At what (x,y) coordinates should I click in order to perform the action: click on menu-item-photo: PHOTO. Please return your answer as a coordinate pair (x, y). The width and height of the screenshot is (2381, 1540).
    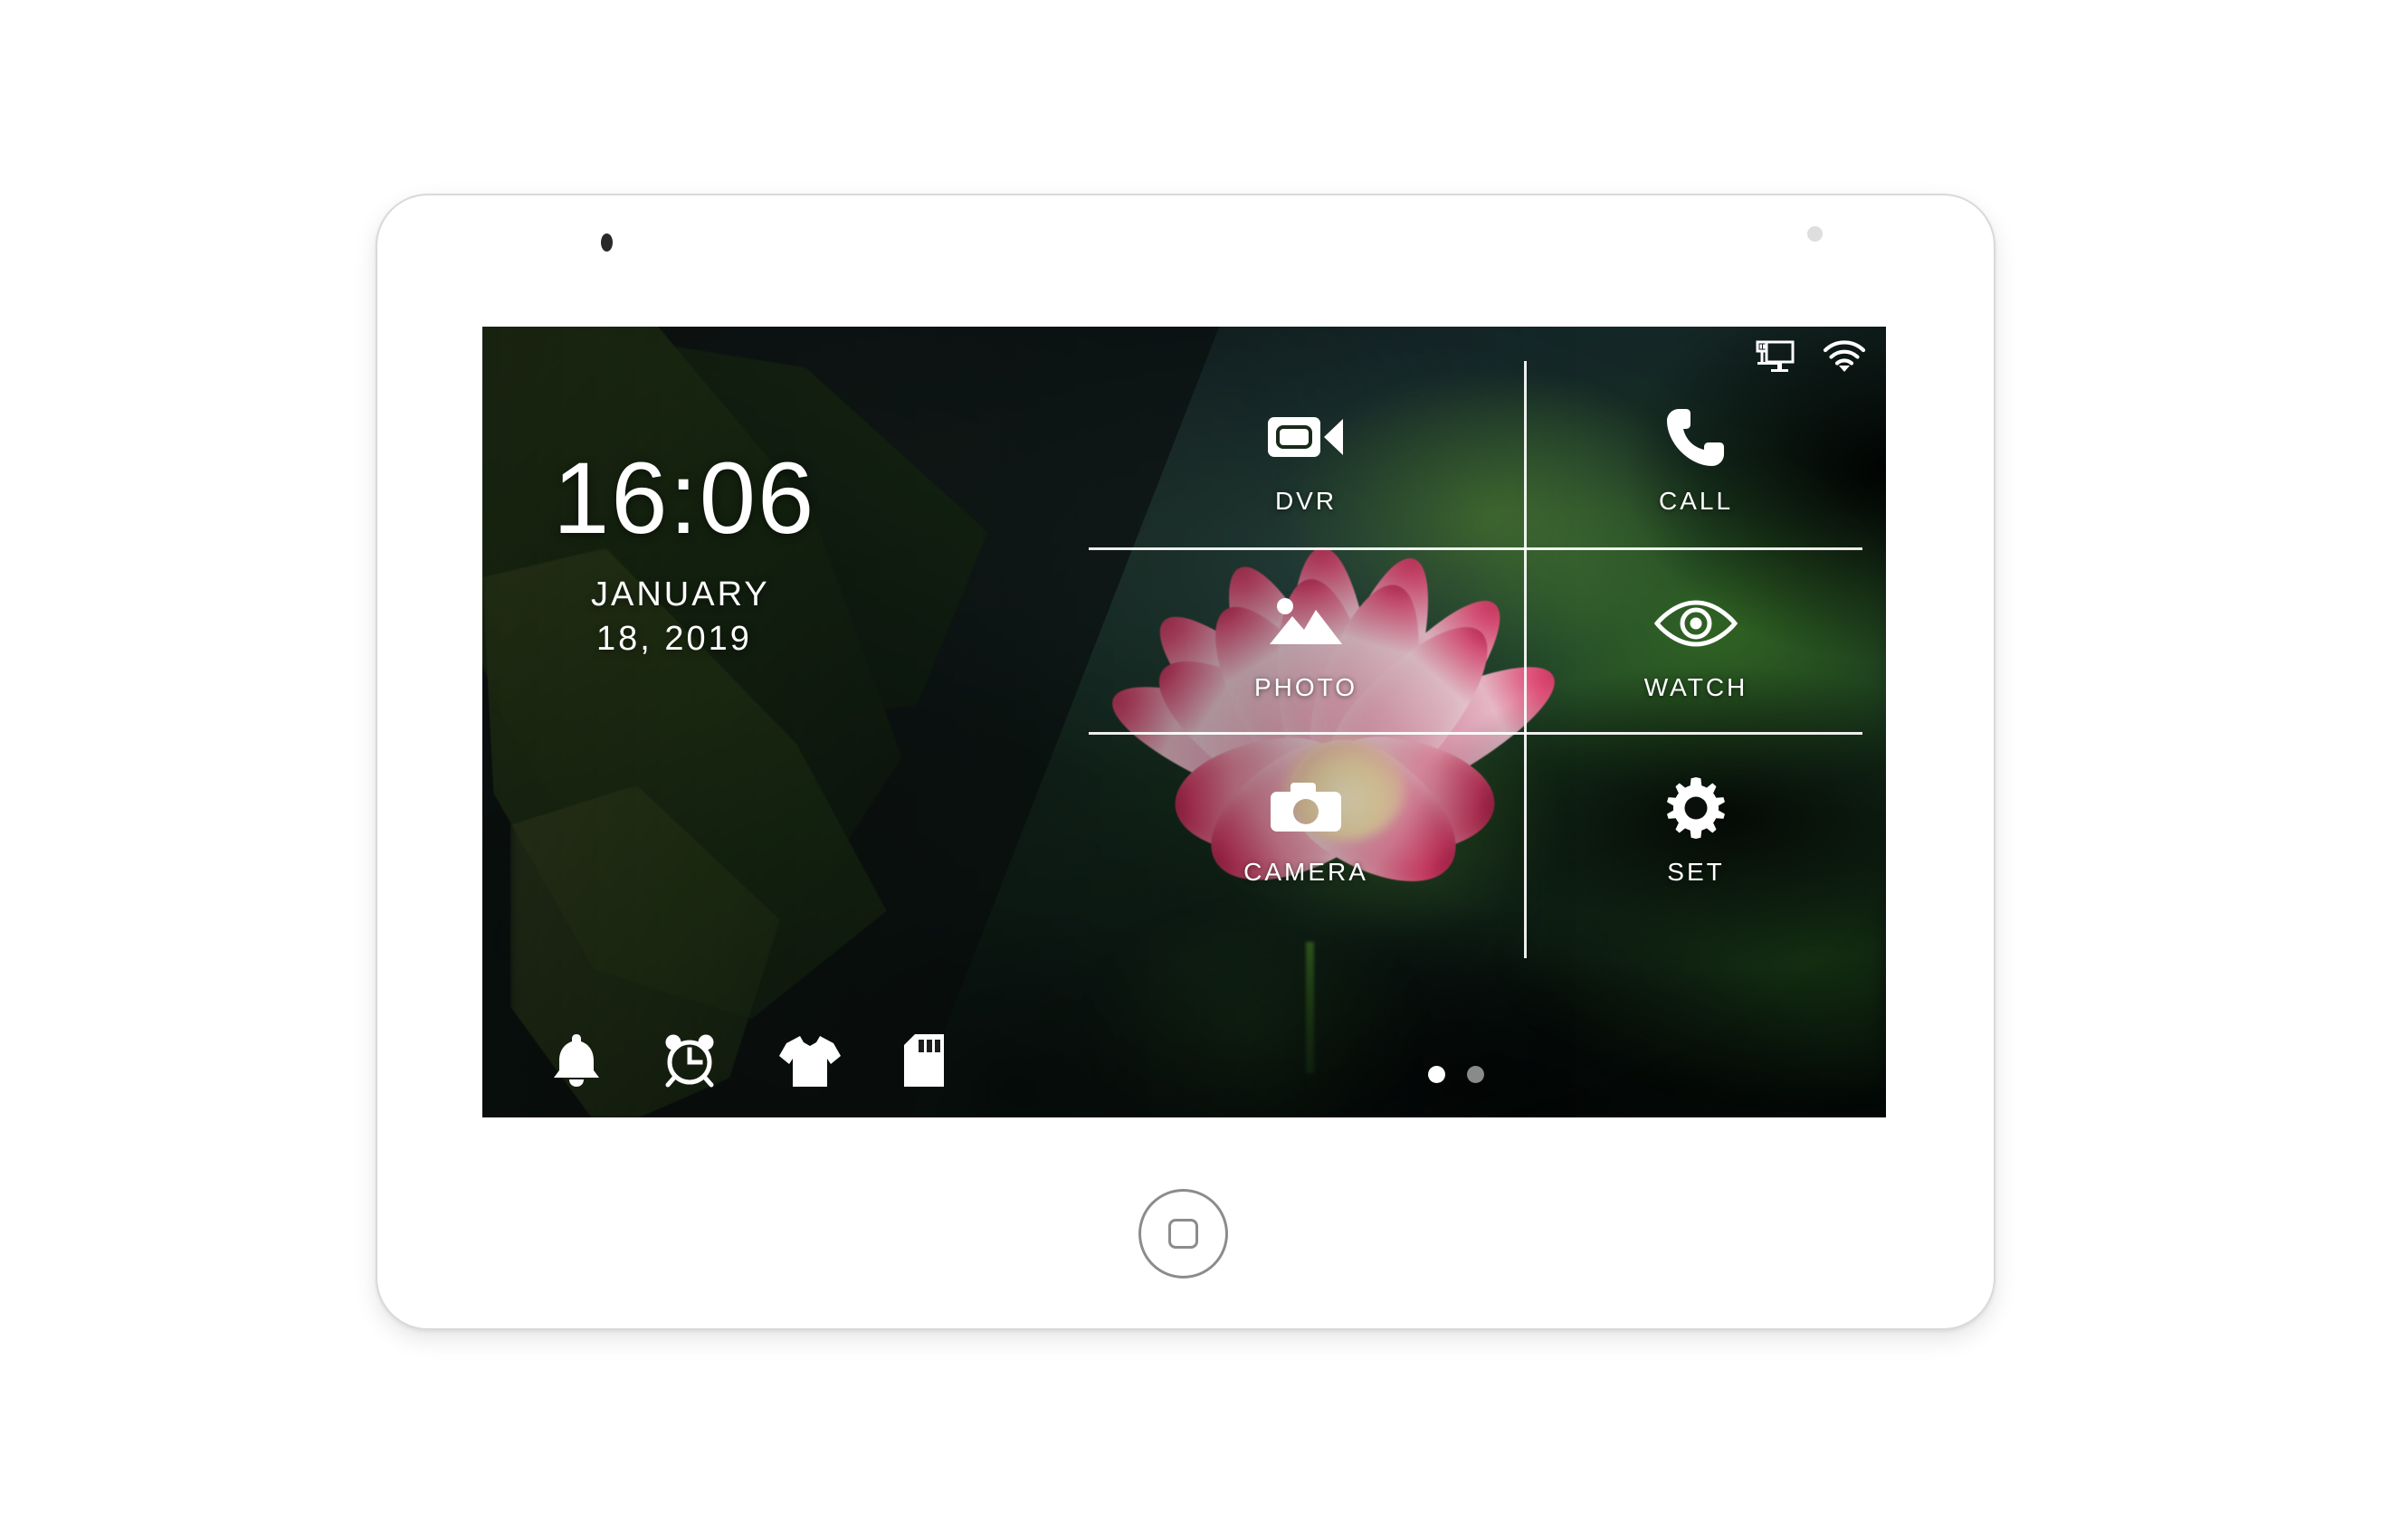
    Looking at the image, I should click on (1306, 645).